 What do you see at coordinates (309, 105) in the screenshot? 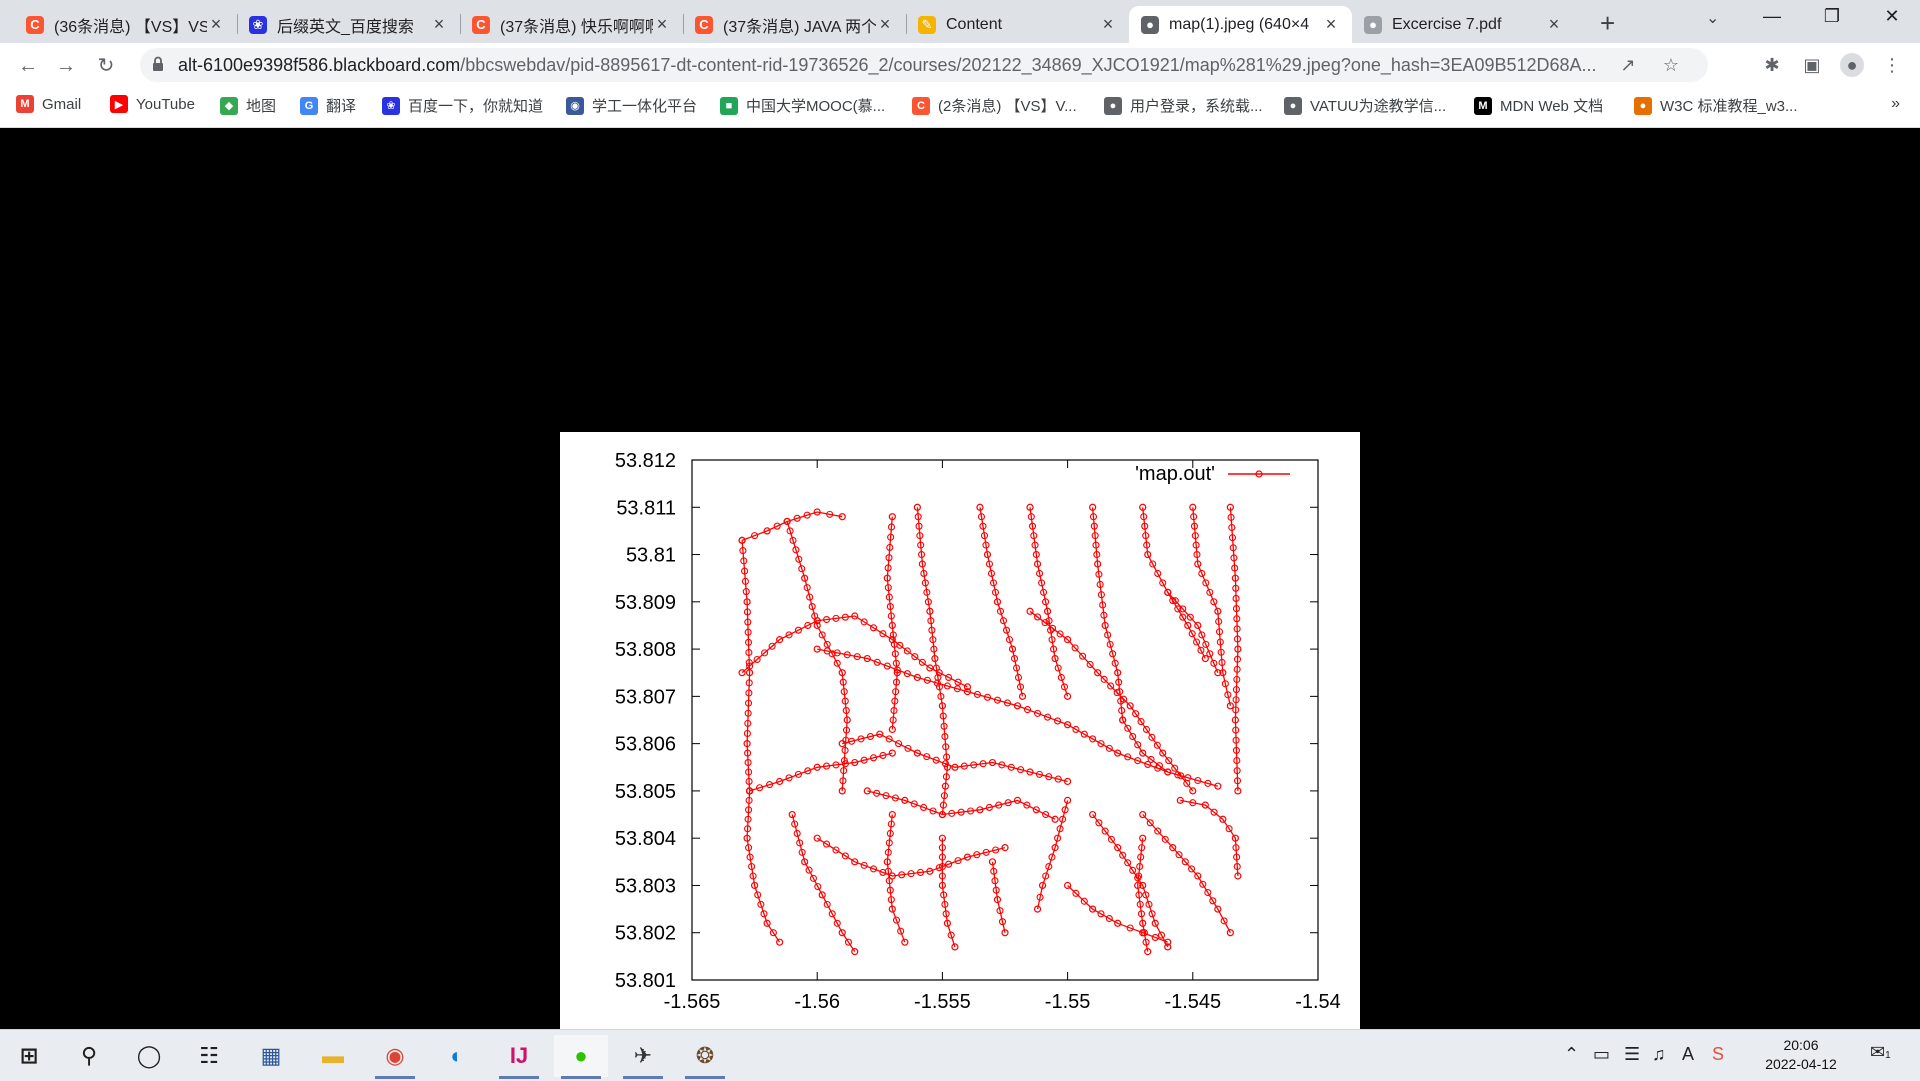
I see `translate-icon: G` at bounding box center [309, 105].